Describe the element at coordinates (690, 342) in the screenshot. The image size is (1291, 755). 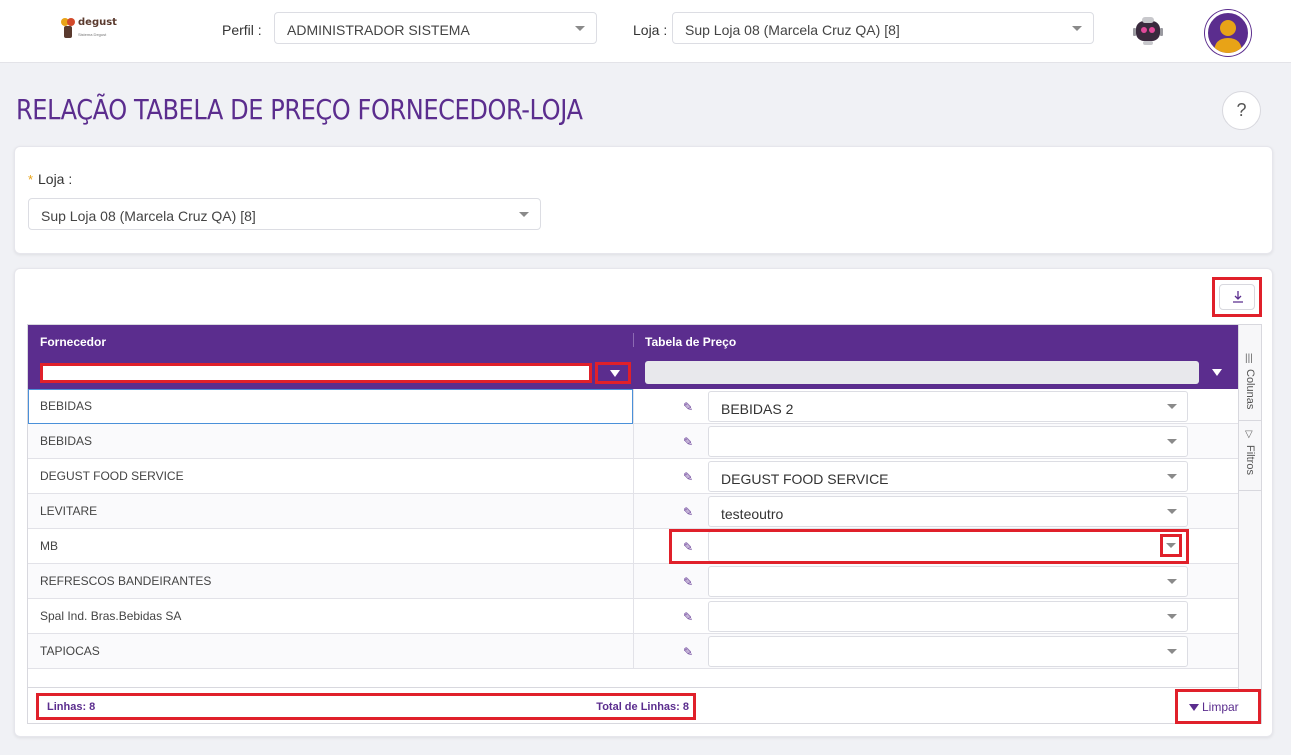
I see `column-header-tabela: Tabela de Preço` at that location.